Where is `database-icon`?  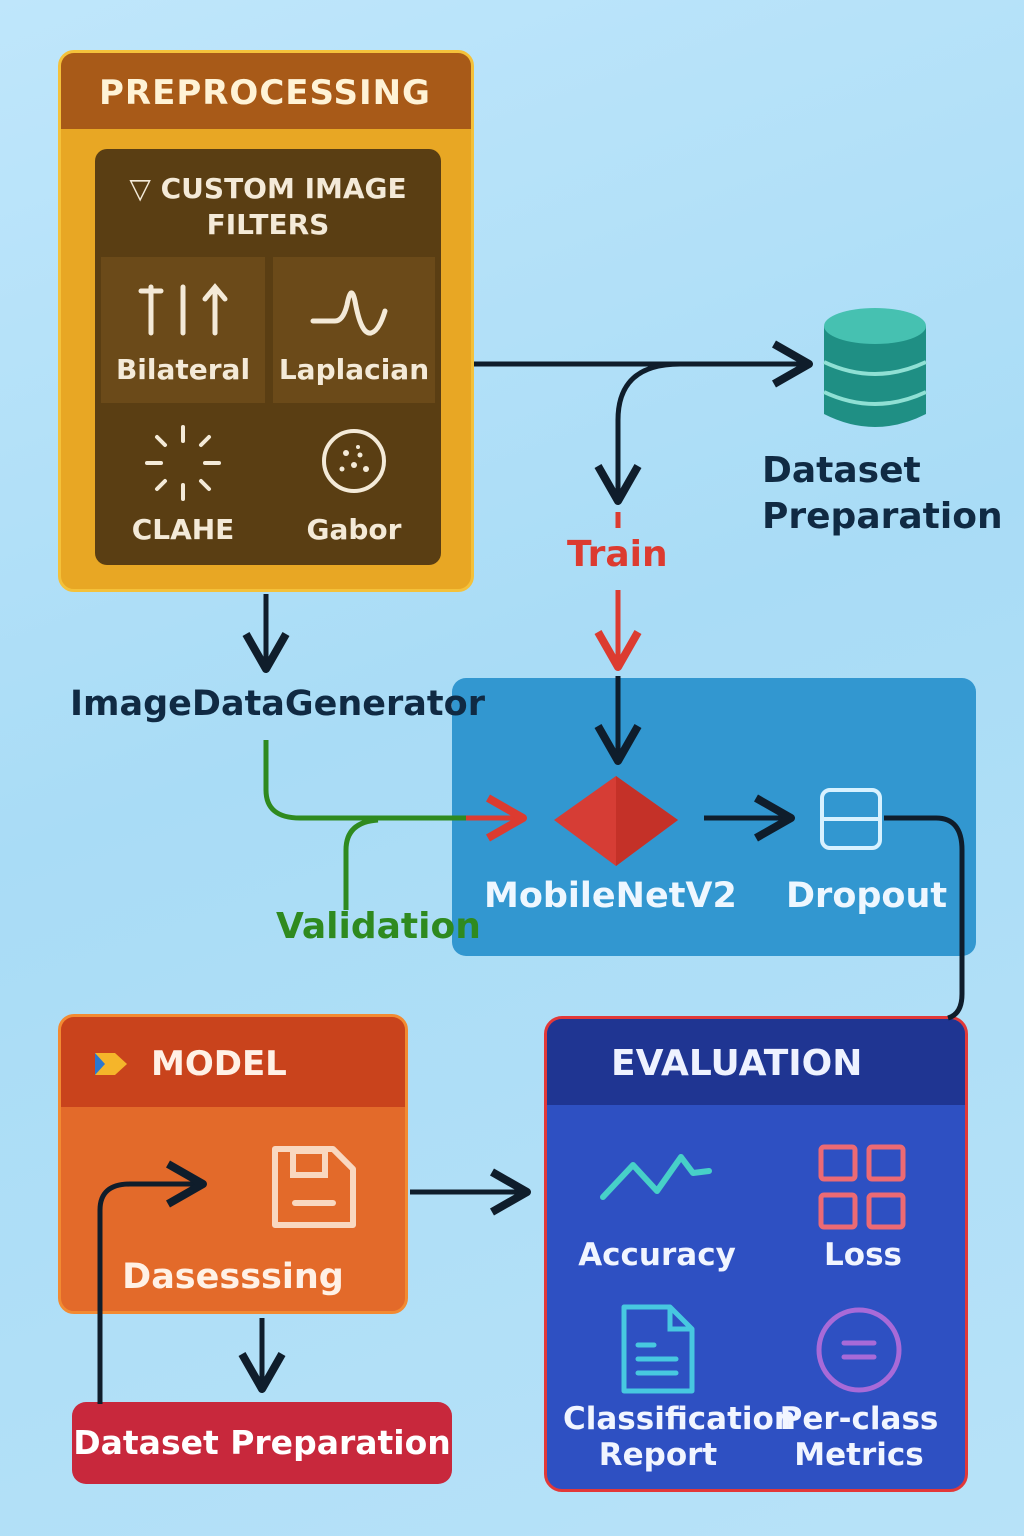
database-icon is located at coordinates (875, 367).